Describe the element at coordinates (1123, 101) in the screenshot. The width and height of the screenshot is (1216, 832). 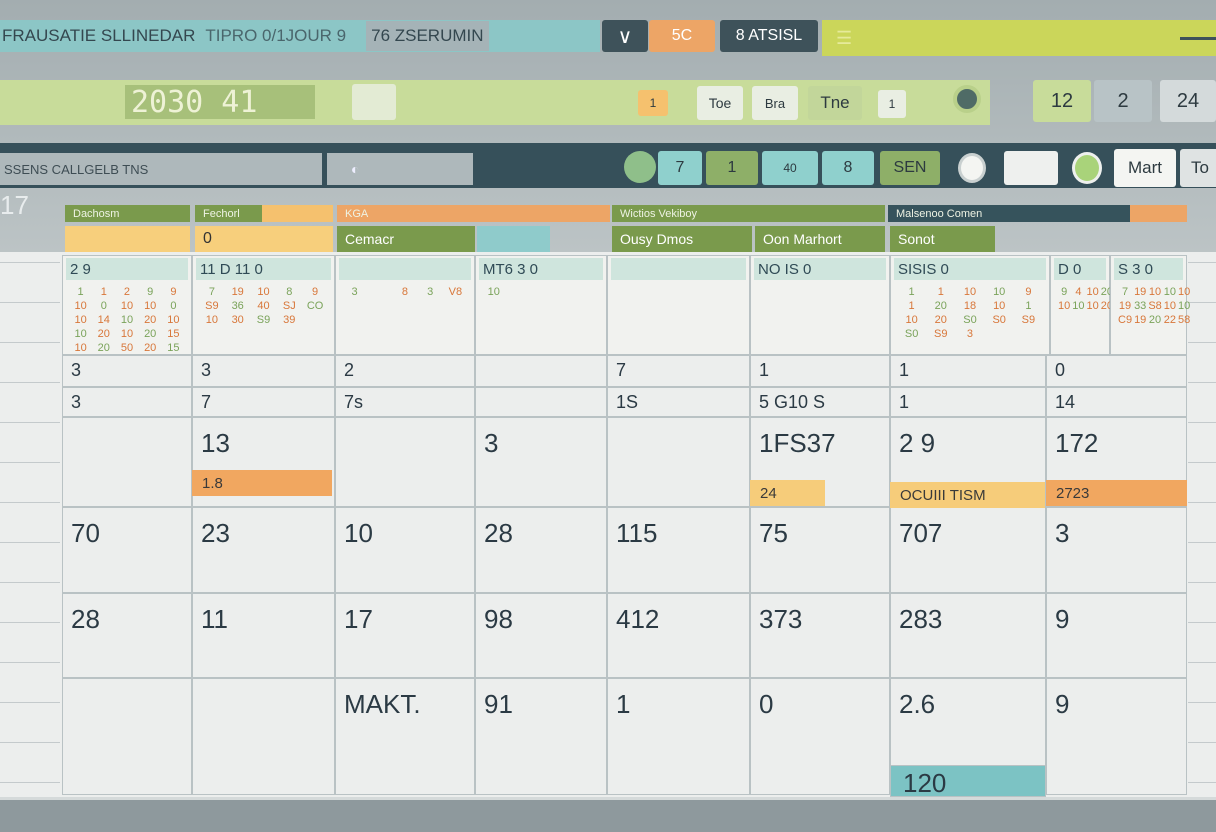
I see `right-button-2: 2` at that location.